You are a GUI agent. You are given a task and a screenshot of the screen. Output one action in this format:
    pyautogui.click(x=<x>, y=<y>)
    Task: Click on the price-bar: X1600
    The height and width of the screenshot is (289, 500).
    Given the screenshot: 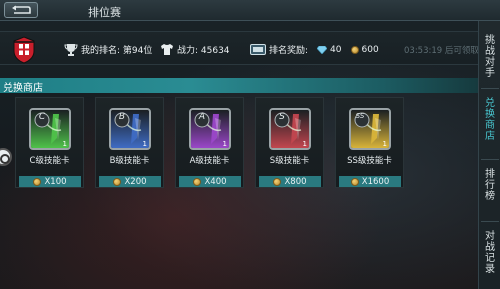 What is the action you would take?
    pyautogui.click(x=370, y=181)
    